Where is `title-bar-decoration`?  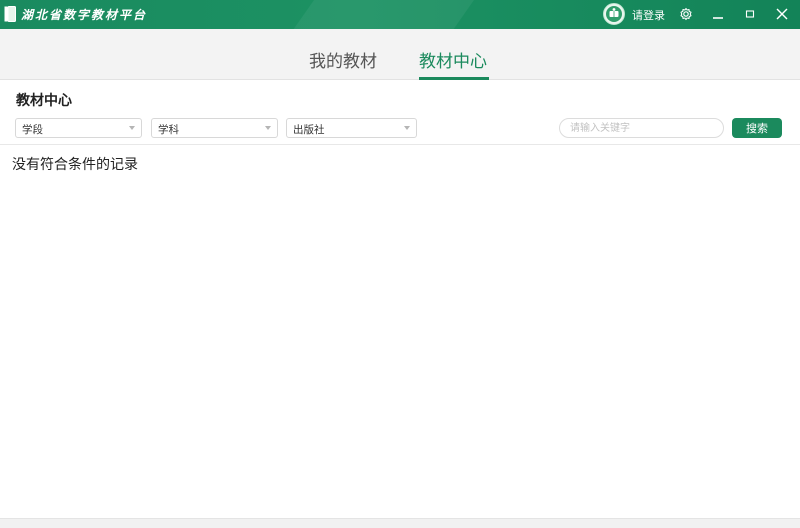 title-bar-decoration is located at coordinates (380, 14).